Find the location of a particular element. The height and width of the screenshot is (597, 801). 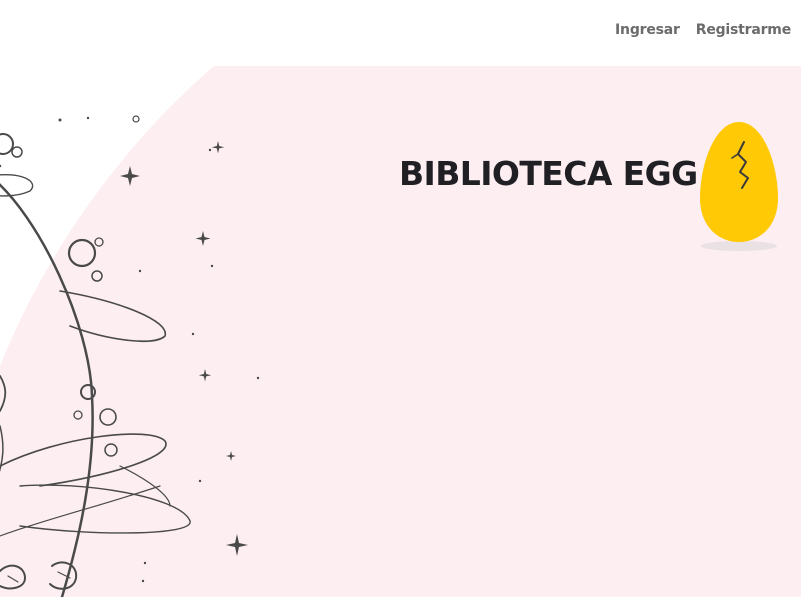

login-link: Ingresar is located at coordinates (647, 30).